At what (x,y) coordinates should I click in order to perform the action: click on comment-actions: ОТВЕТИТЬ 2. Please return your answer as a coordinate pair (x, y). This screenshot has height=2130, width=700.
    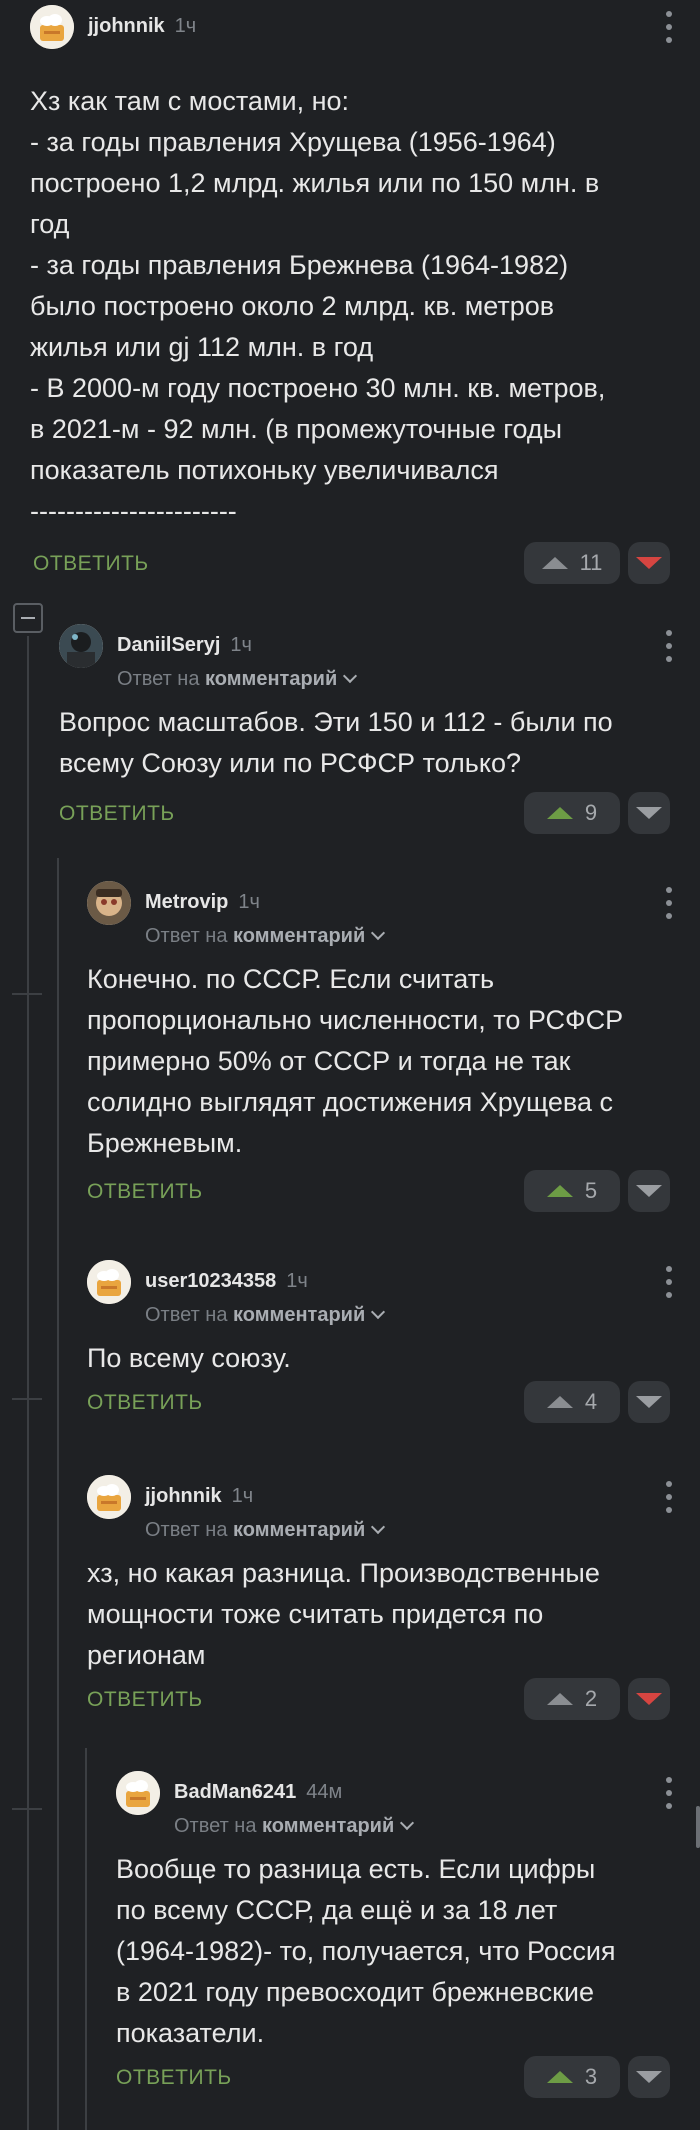
    Looking at the image, I should click on (393, 1700).